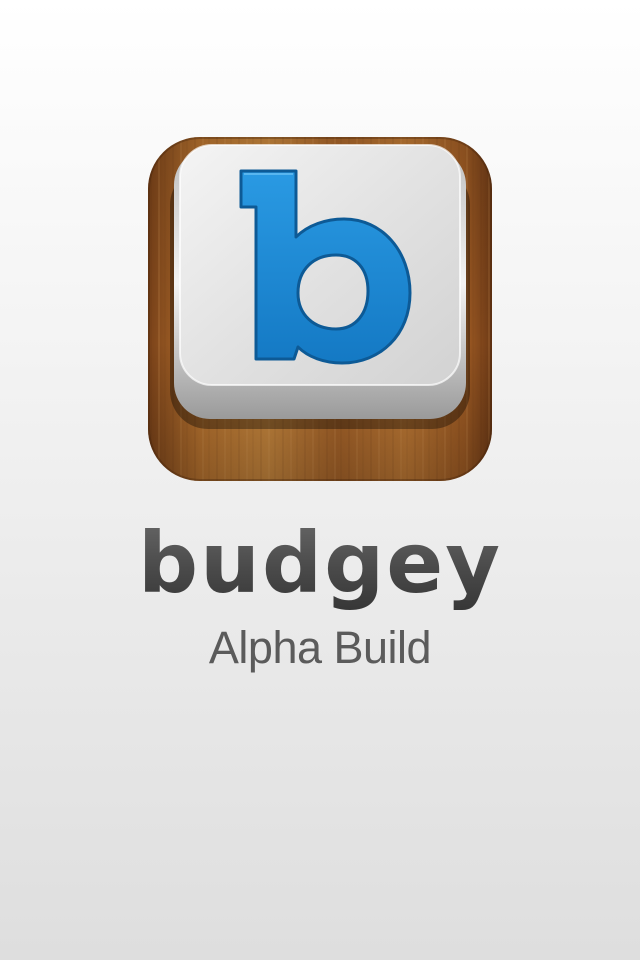  What do you see at coordinates (320, 563) in the screenshot?
I see `app-name-title: budgey` at bounding box center [320, 563].